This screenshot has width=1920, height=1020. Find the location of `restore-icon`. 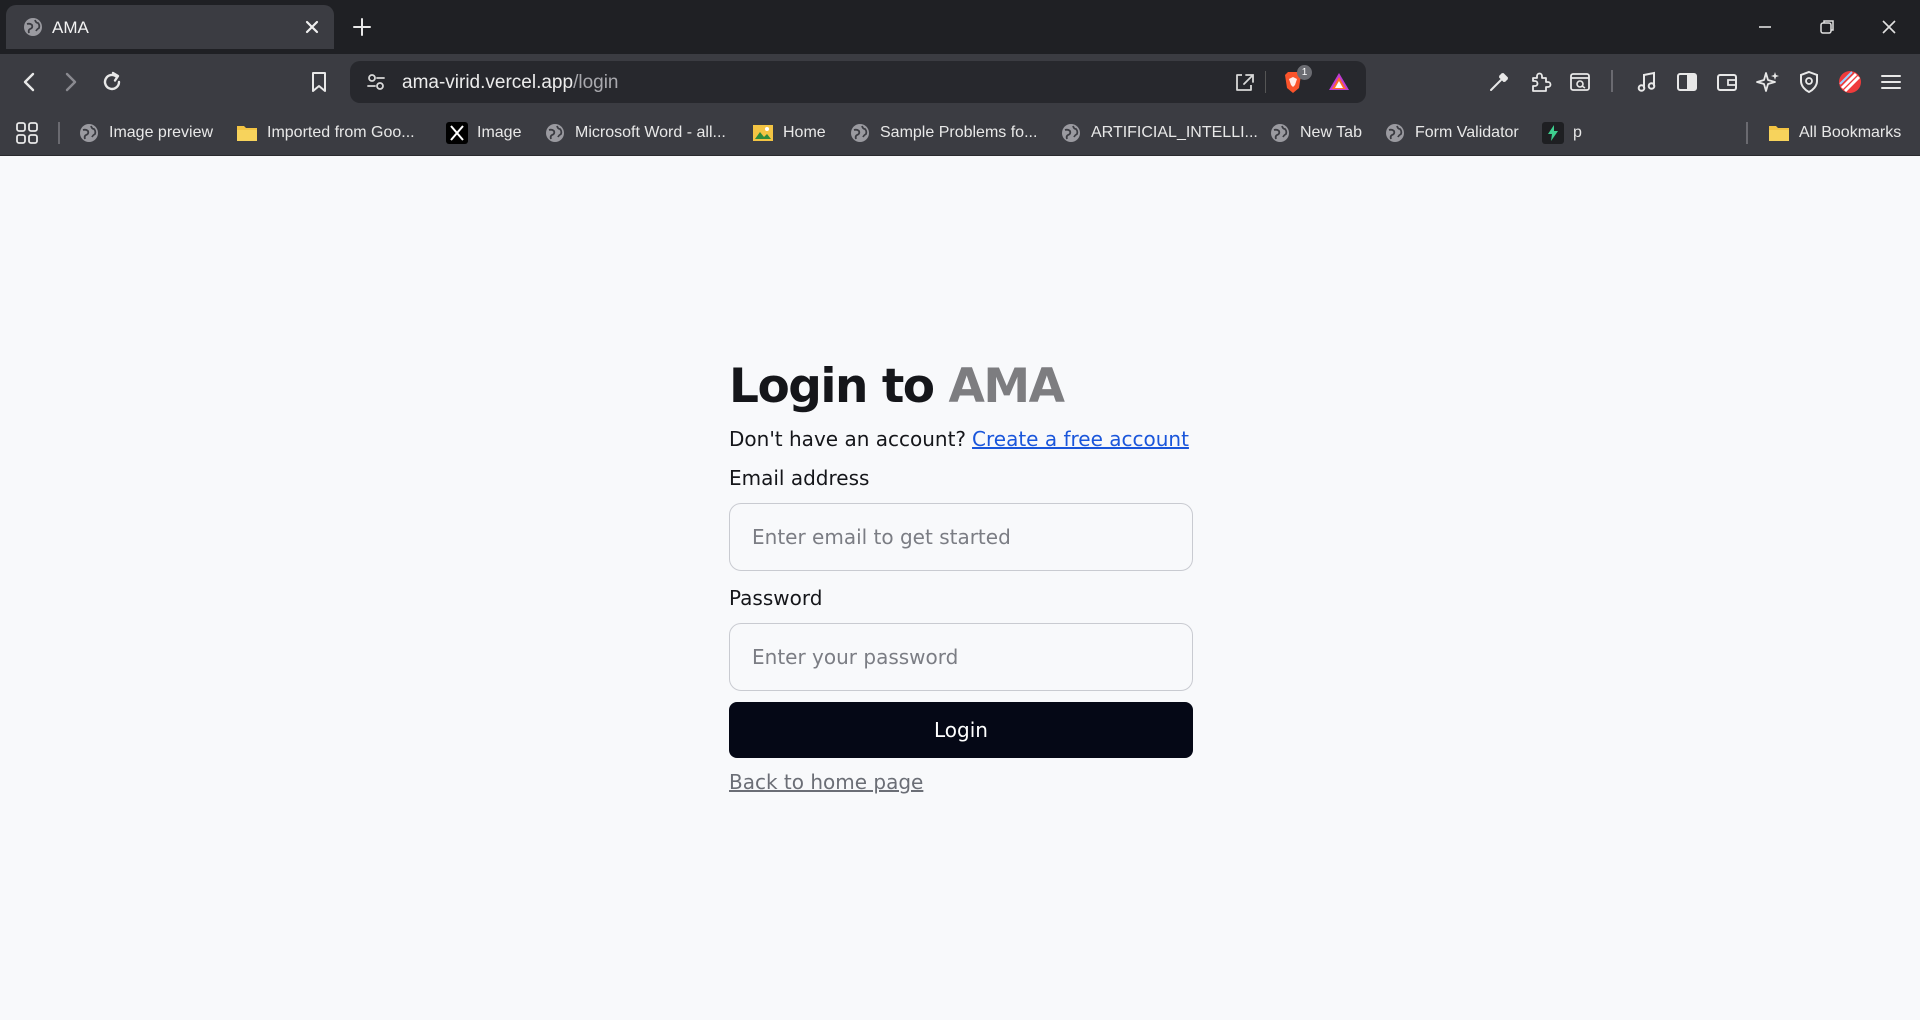

restore-icon is located at coordinates (1827, 27).